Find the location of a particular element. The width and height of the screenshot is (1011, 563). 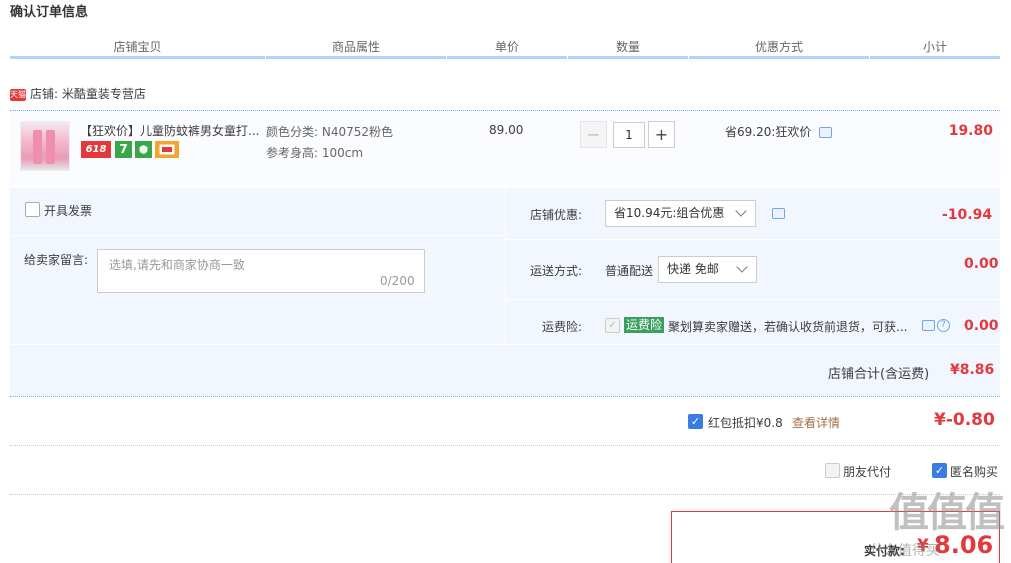

message-char-count: 0/200 is located at coordinates (397, 281).